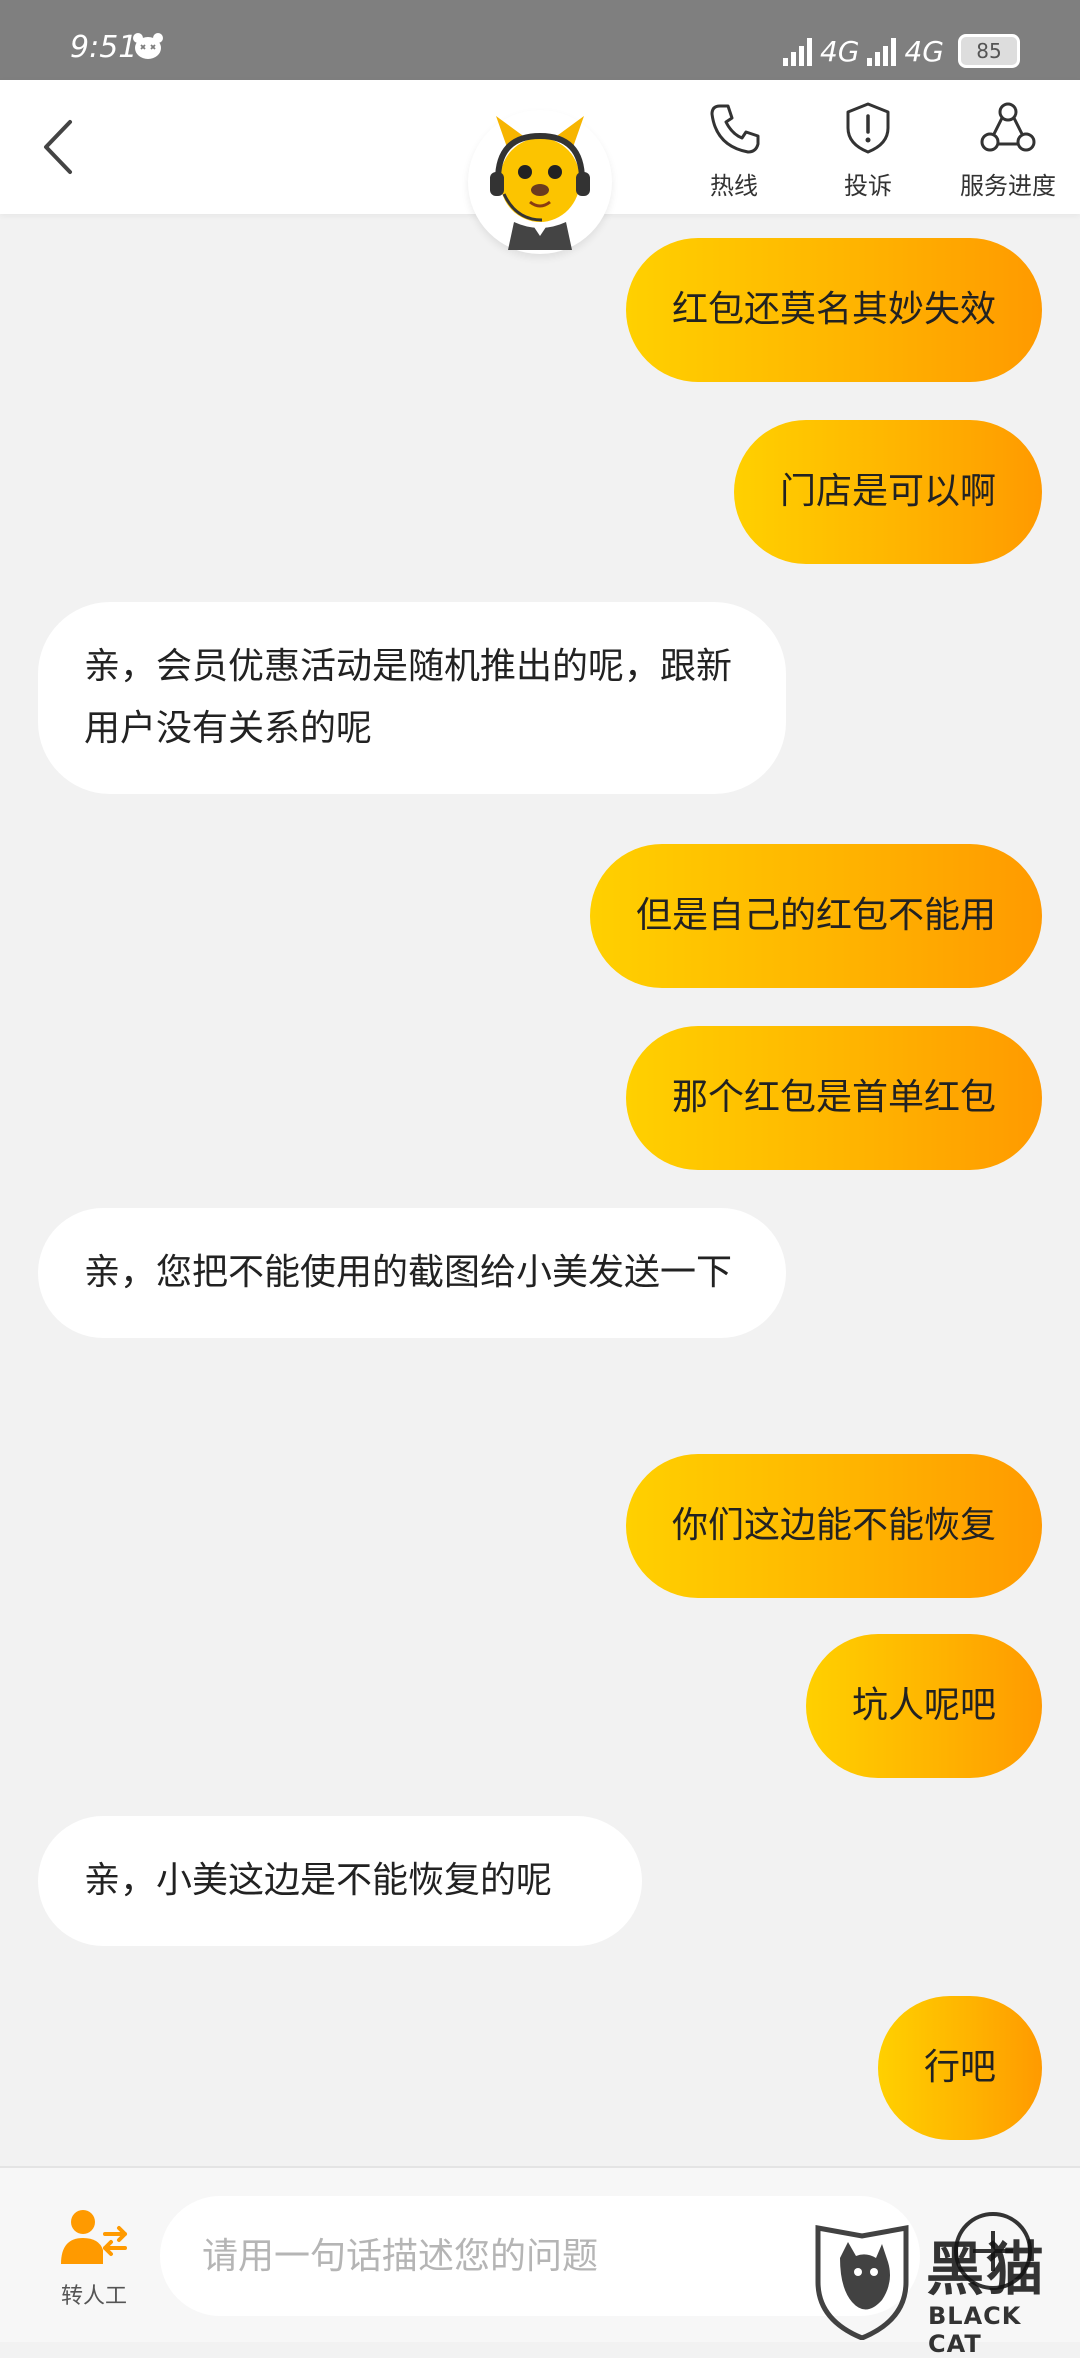 The height and width of the screenshot is (2358, 1080). I want to click on outgoing-message-bubble: 行吧, so click(959, 2068).